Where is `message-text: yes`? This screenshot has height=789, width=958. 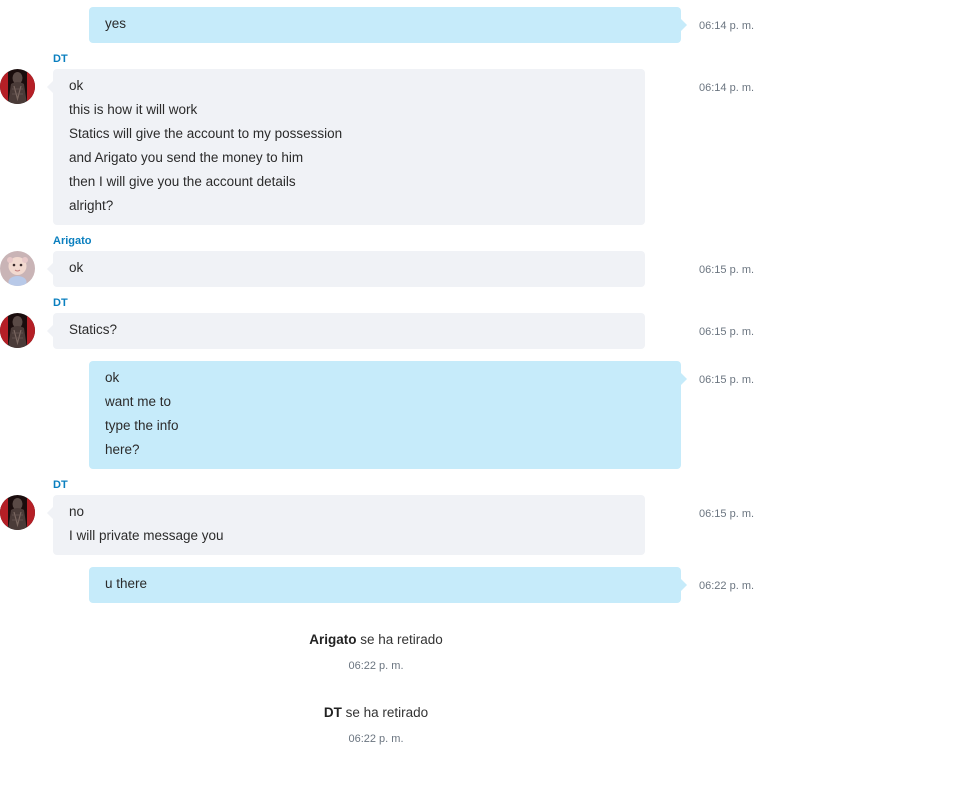
message-text: yes is located at coordinates (116, 23).